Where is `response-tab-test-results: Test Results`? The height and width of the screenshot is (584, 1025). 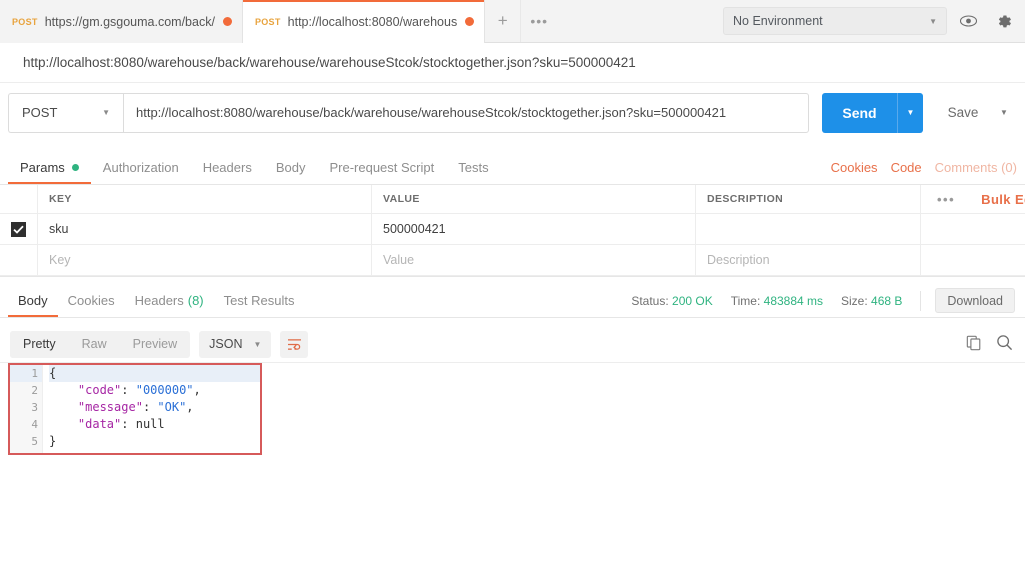 response-tab-test-results: Test Results is located at coordinates (259, 300).